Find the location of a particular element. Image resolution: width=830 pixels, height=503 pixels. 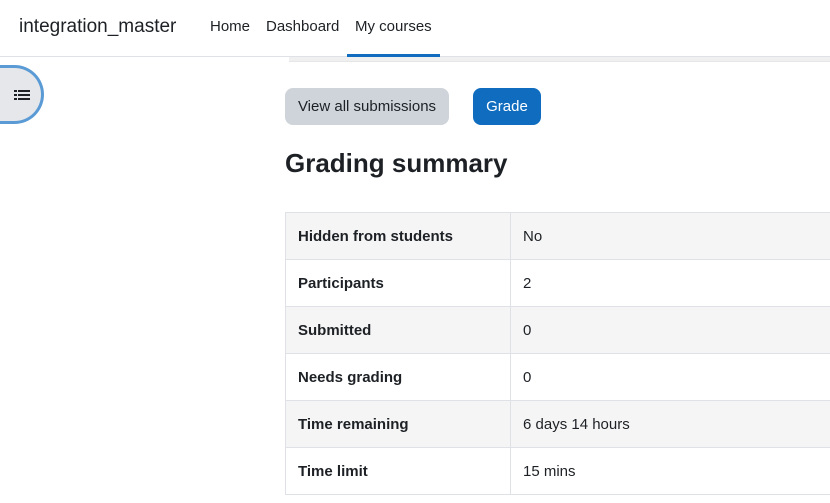

site-name: integration_master is located at coordinates (97, 27).